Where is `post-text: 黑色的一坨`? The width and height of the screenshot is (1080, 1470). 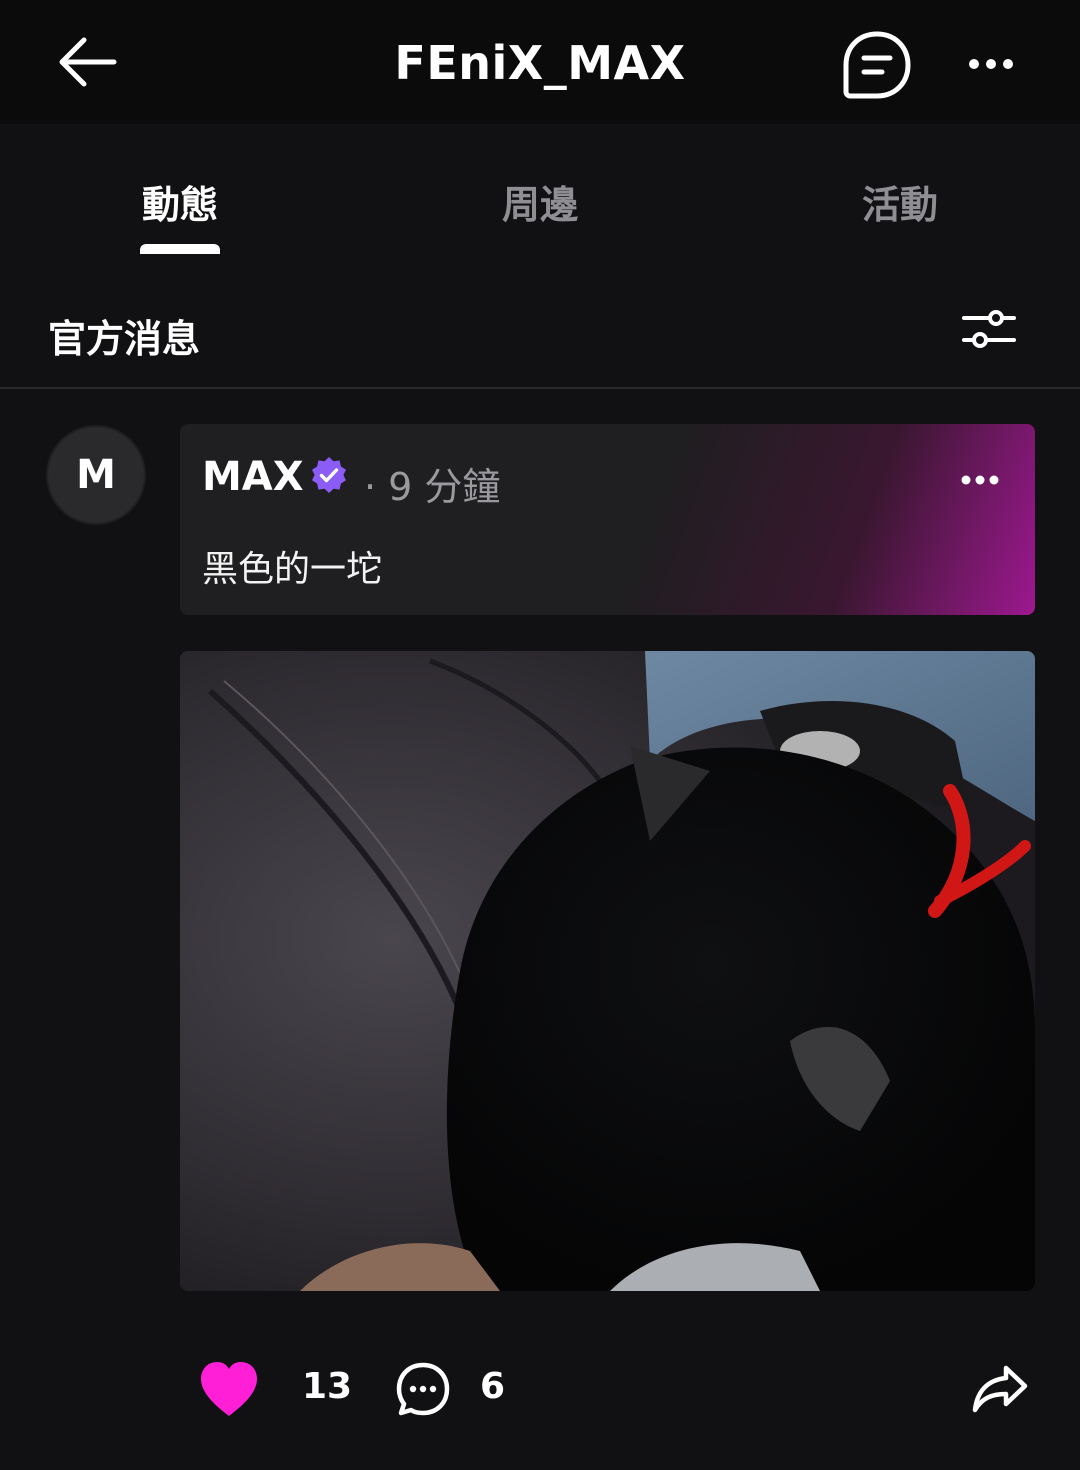 post-text: 黑色的一坨 is located at coordinates (292, 569).